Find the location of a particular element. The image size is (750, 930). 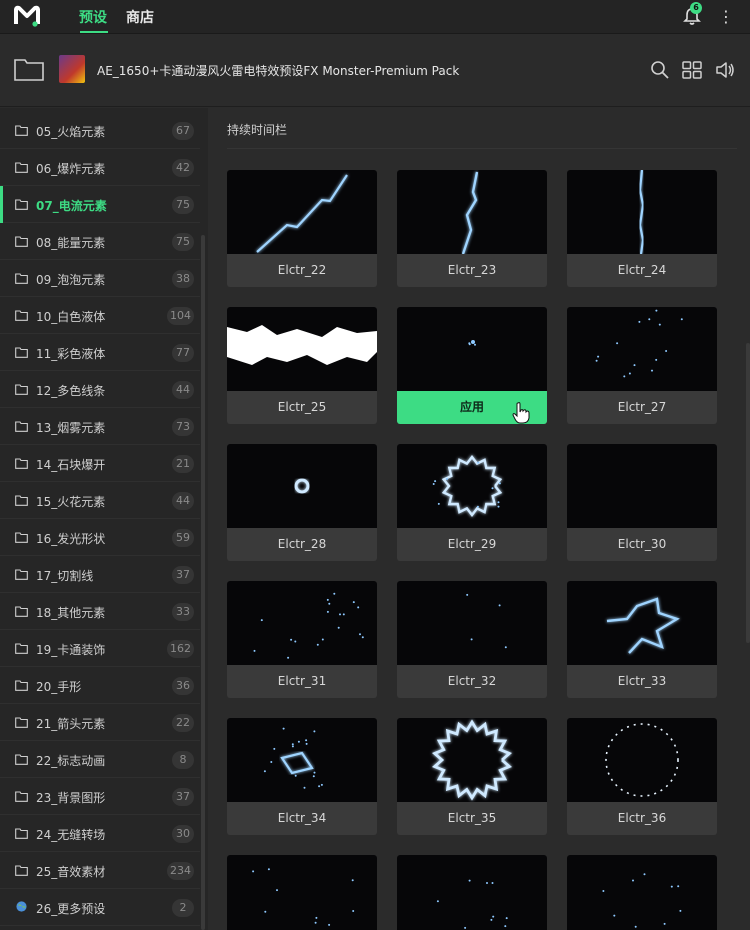

sidebar-item-count: 30 is located at coordinates (183, 834).